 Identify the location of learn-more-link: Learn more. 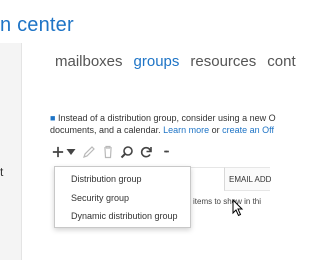
(186, 130).